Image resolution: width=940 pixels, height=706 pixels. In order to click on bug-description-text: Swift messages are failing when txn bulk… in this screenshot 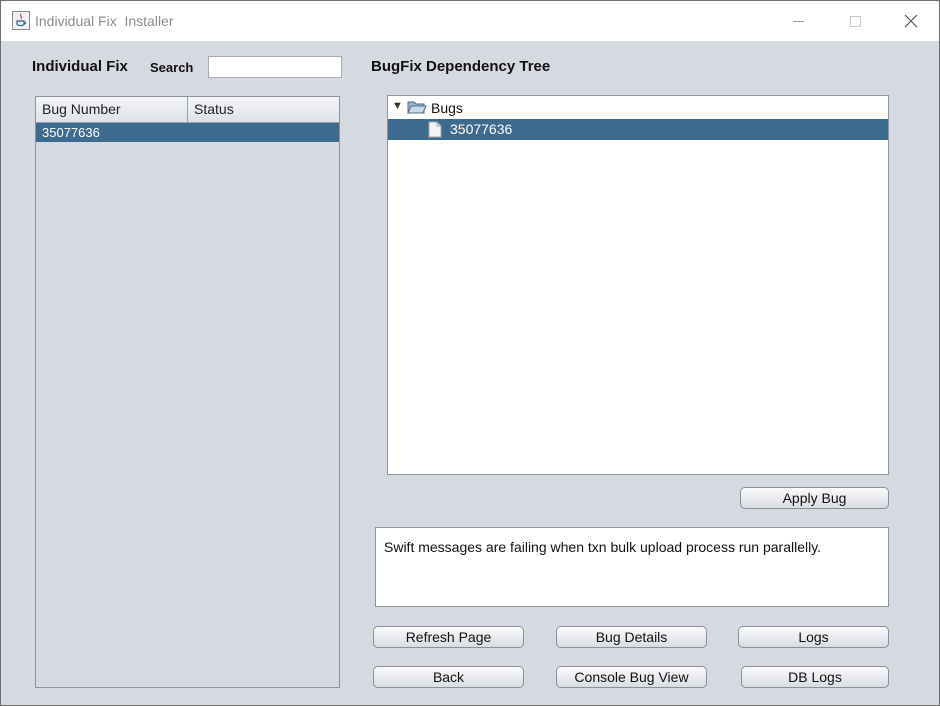, I will do `click(603, 547)`.